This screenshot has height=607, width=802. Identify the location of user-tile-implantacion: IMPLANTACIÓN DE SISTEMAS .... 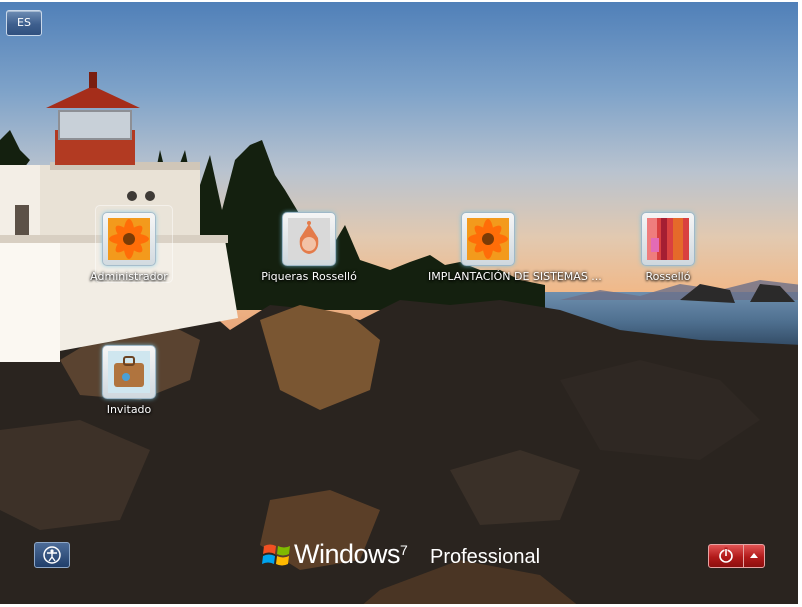
(515, 247).